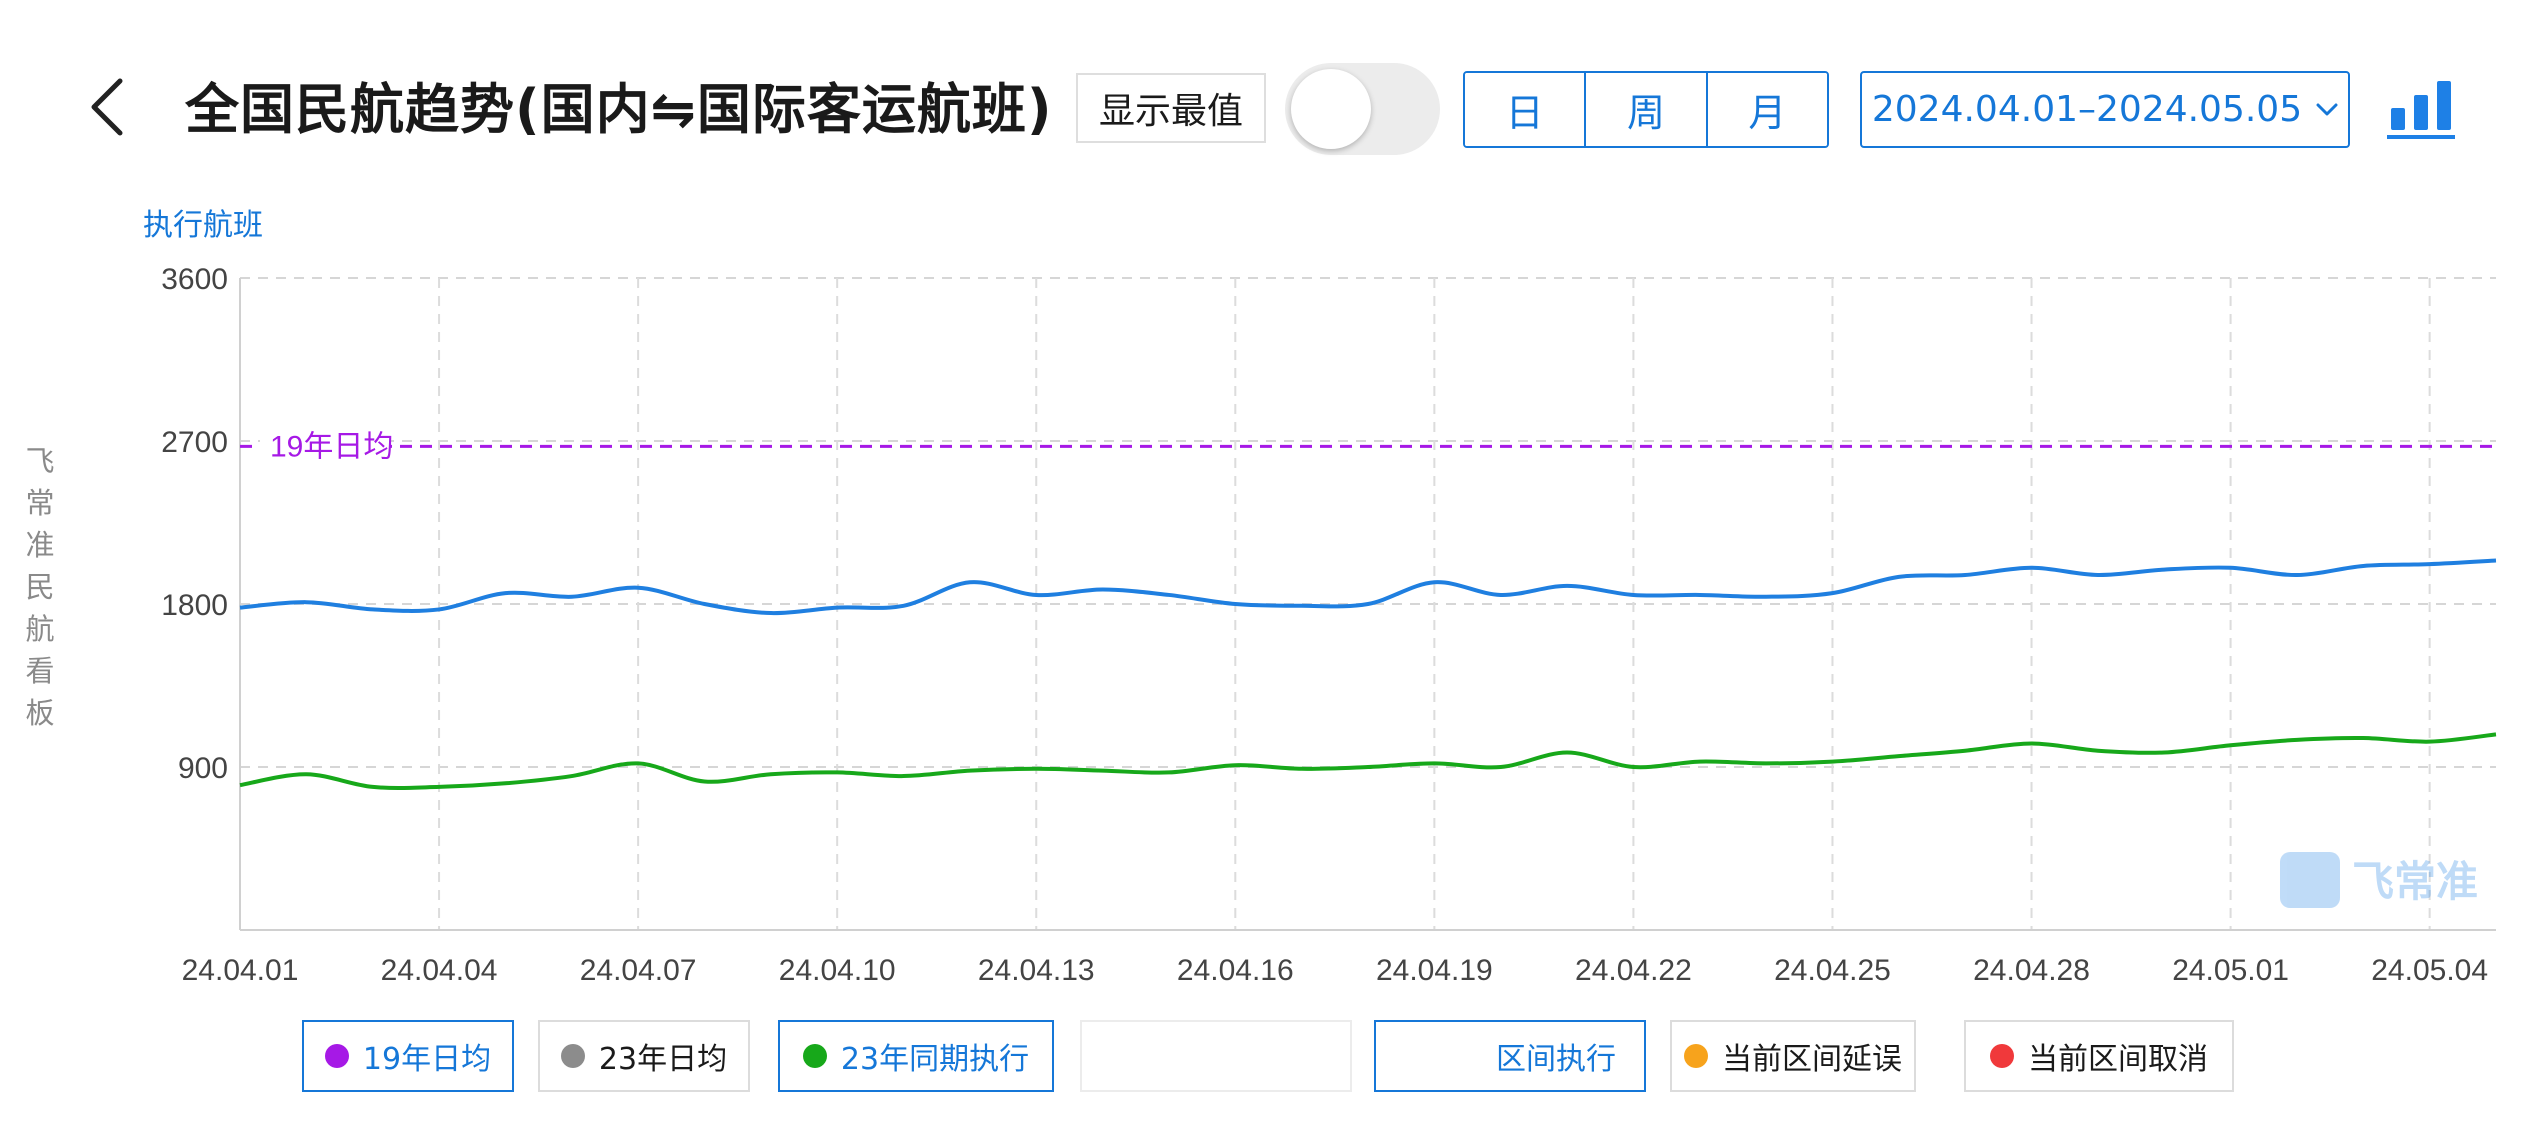  Describe the element at coordinates (2415, 881) in the screenshot. I see `watermark-text: 飞常准` at that location.